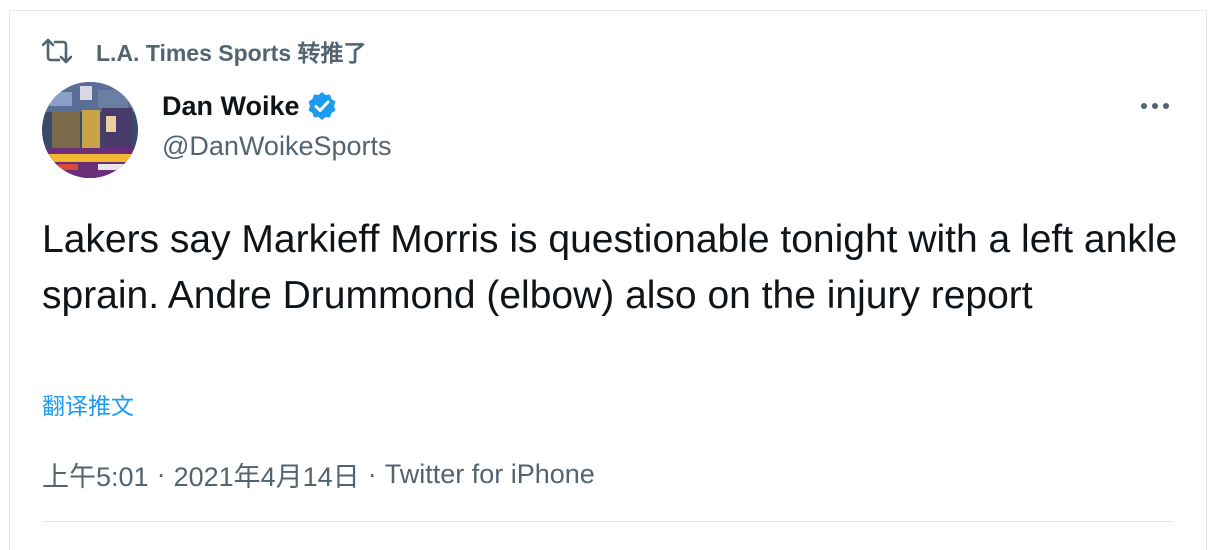  What do you see at coordinates (88, 404) in the screenshot?
I see `translate-tweet-link: 翻译推文` at bounding box center [88, 404].